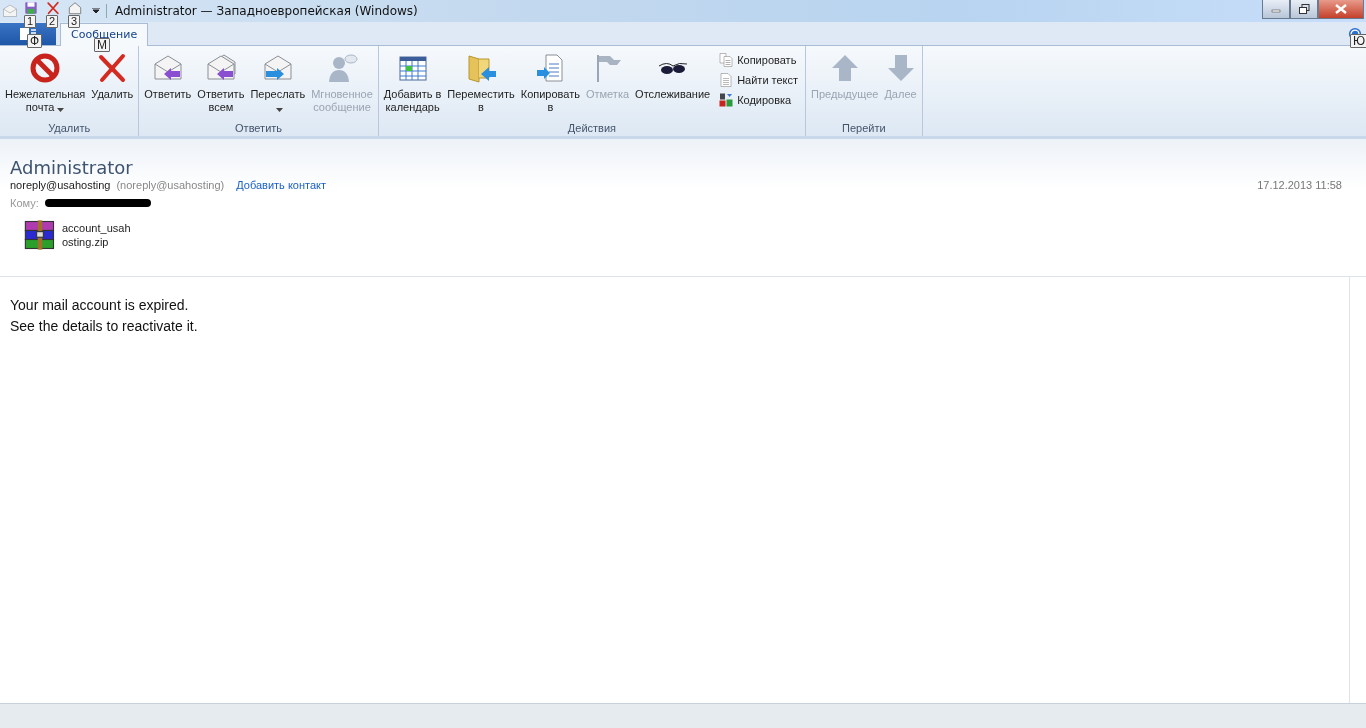 This screenshot has height=728, width=1366. Describe the element at coordinates (1276, 9) in the screenshot. I see `minimize-button` at that location.